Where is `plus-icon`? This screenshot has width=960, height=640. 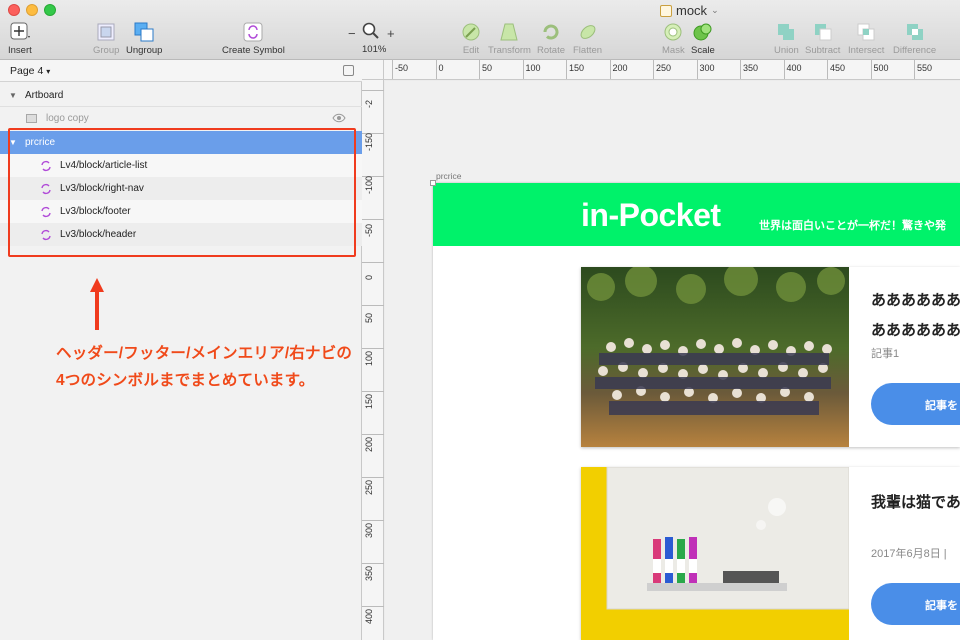 plus-icon is located at coordinates (20, 32).